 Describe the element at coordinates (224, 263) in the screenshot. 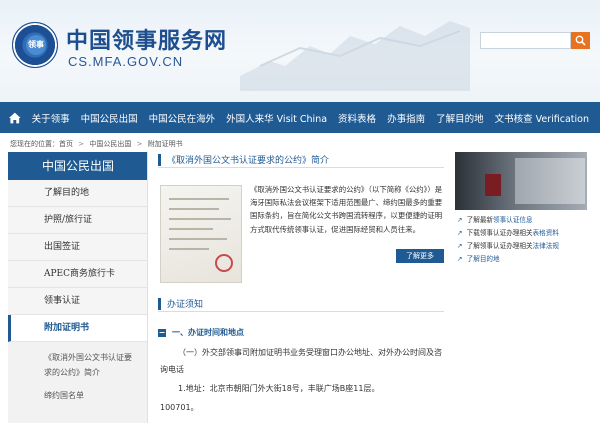

I see `cert-stamp` at that location.